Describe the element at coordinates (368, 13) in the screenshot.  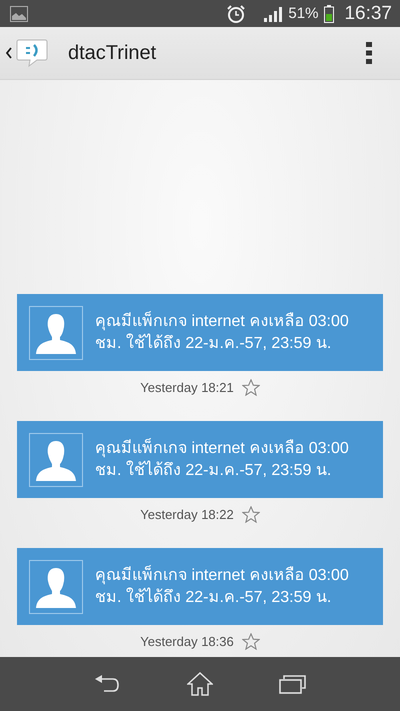
I see `clock: 16:37` at that location.